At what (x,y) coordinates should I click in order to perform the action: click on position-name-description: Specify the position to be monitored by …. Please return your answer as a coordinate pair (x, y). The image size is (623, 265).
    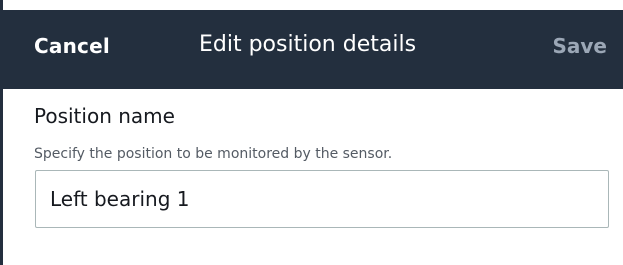
    Looking at the image, I should click on (213, 154).